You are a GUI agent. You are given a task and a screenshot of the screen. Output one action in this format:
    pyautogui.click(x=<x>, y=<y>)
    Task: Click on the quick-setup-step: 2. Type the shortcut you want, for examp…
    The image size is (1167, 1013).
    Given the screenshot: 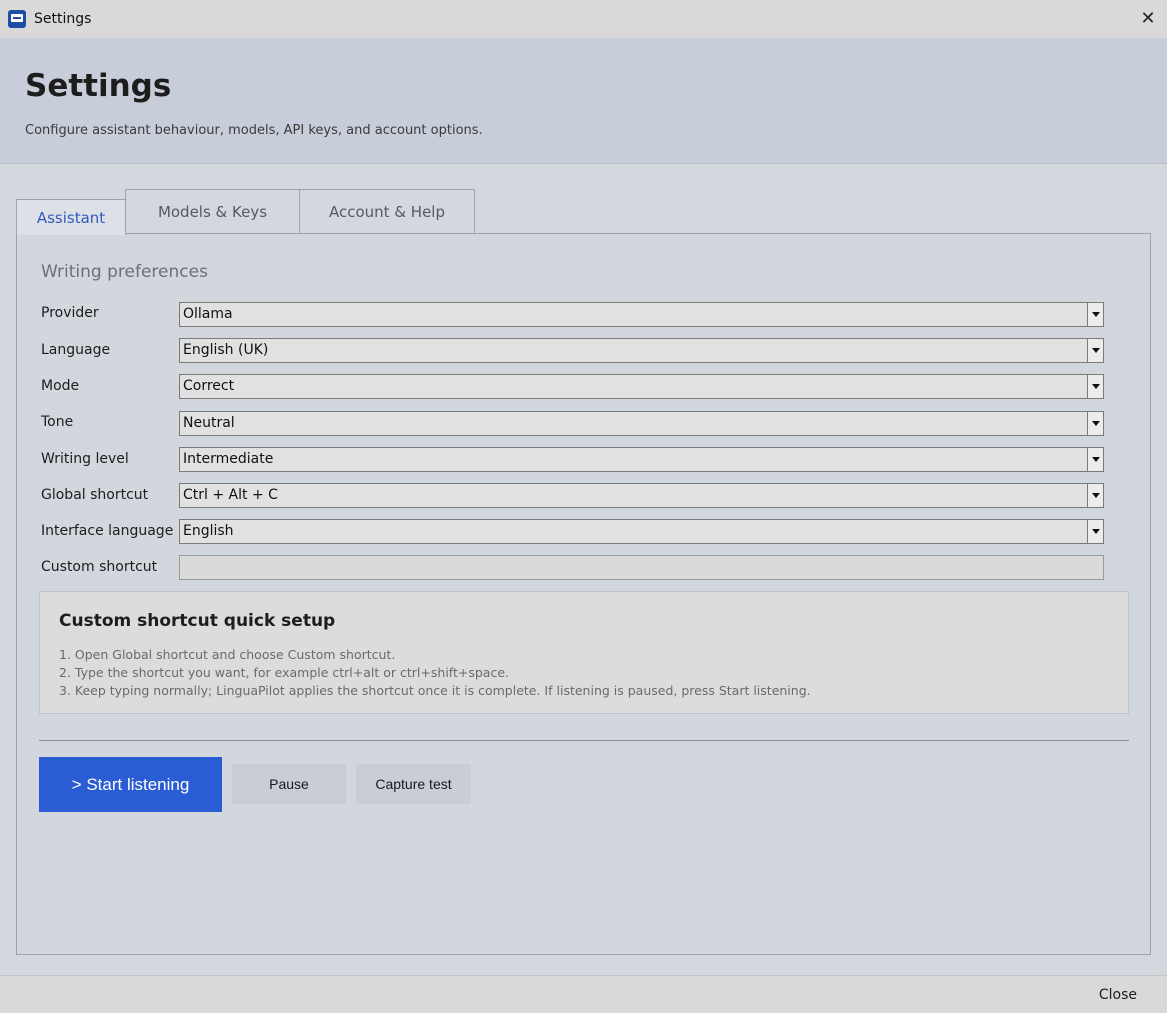 What is the action you would take?
    pyautogui.click(x=284, y=672)
    